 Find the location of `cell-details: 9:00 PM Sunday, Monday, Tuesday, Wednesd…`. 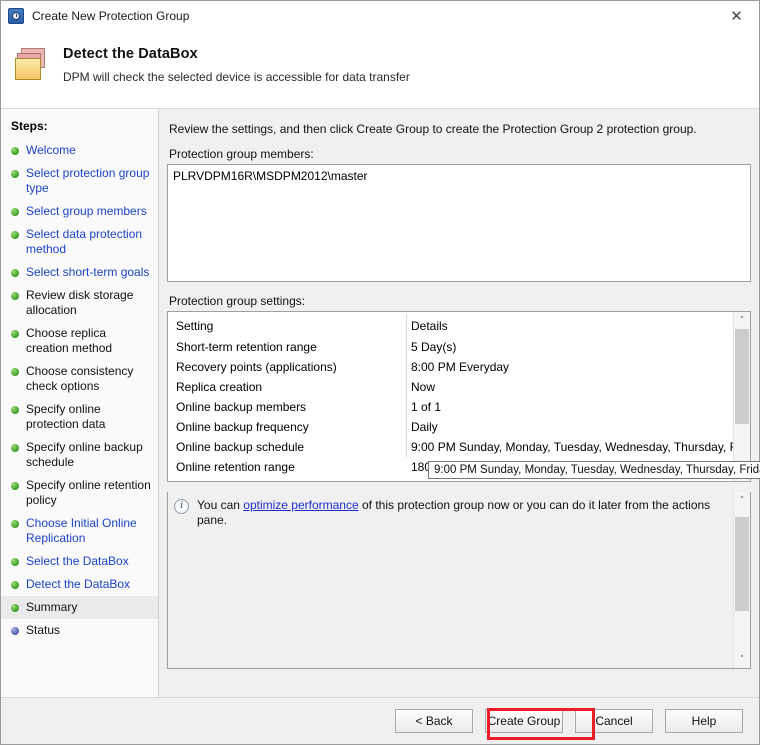

cell-details: 9:00 PM Sunday, Monday, Tuesday, Wednesd… is located at coordinates (572, 447).